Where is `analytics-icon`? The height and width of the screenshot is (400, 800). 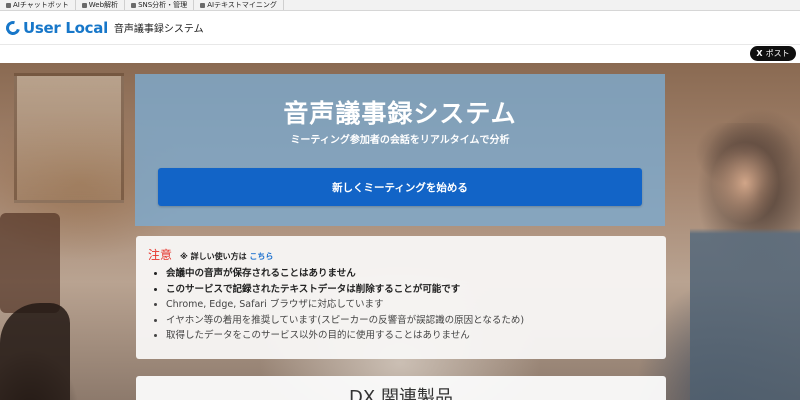 analytics-icon is located at coordinates (84, 5).